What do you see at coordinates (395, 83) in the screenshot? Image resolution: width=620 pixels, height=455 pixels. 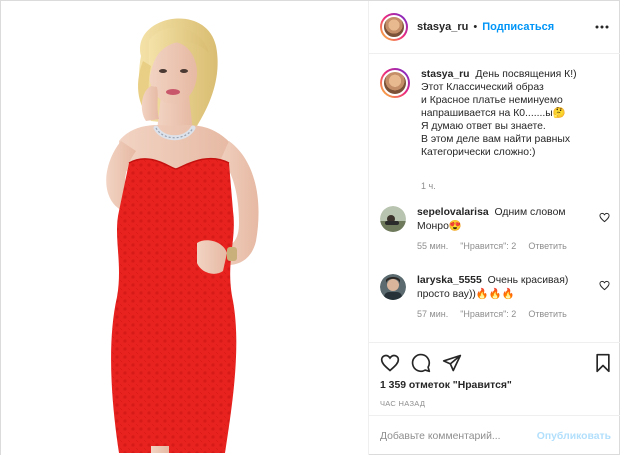 I see `caption-avatar` at bounding box center [395, 83].